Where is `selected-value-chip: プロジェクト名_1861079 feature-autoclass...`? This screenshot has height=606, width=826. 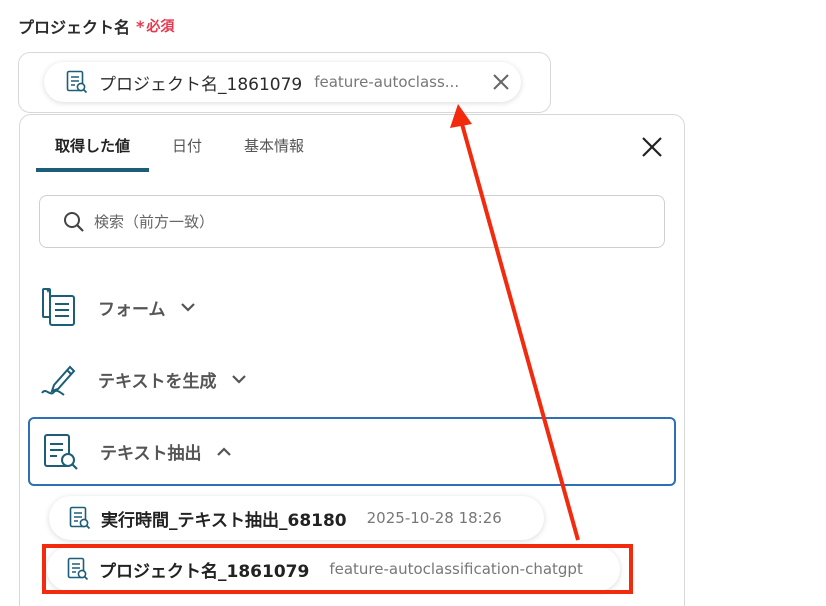 selected-value-chip: プロジェクト名_1861079 feature-autoclass... is located at coordinates (282, 82).